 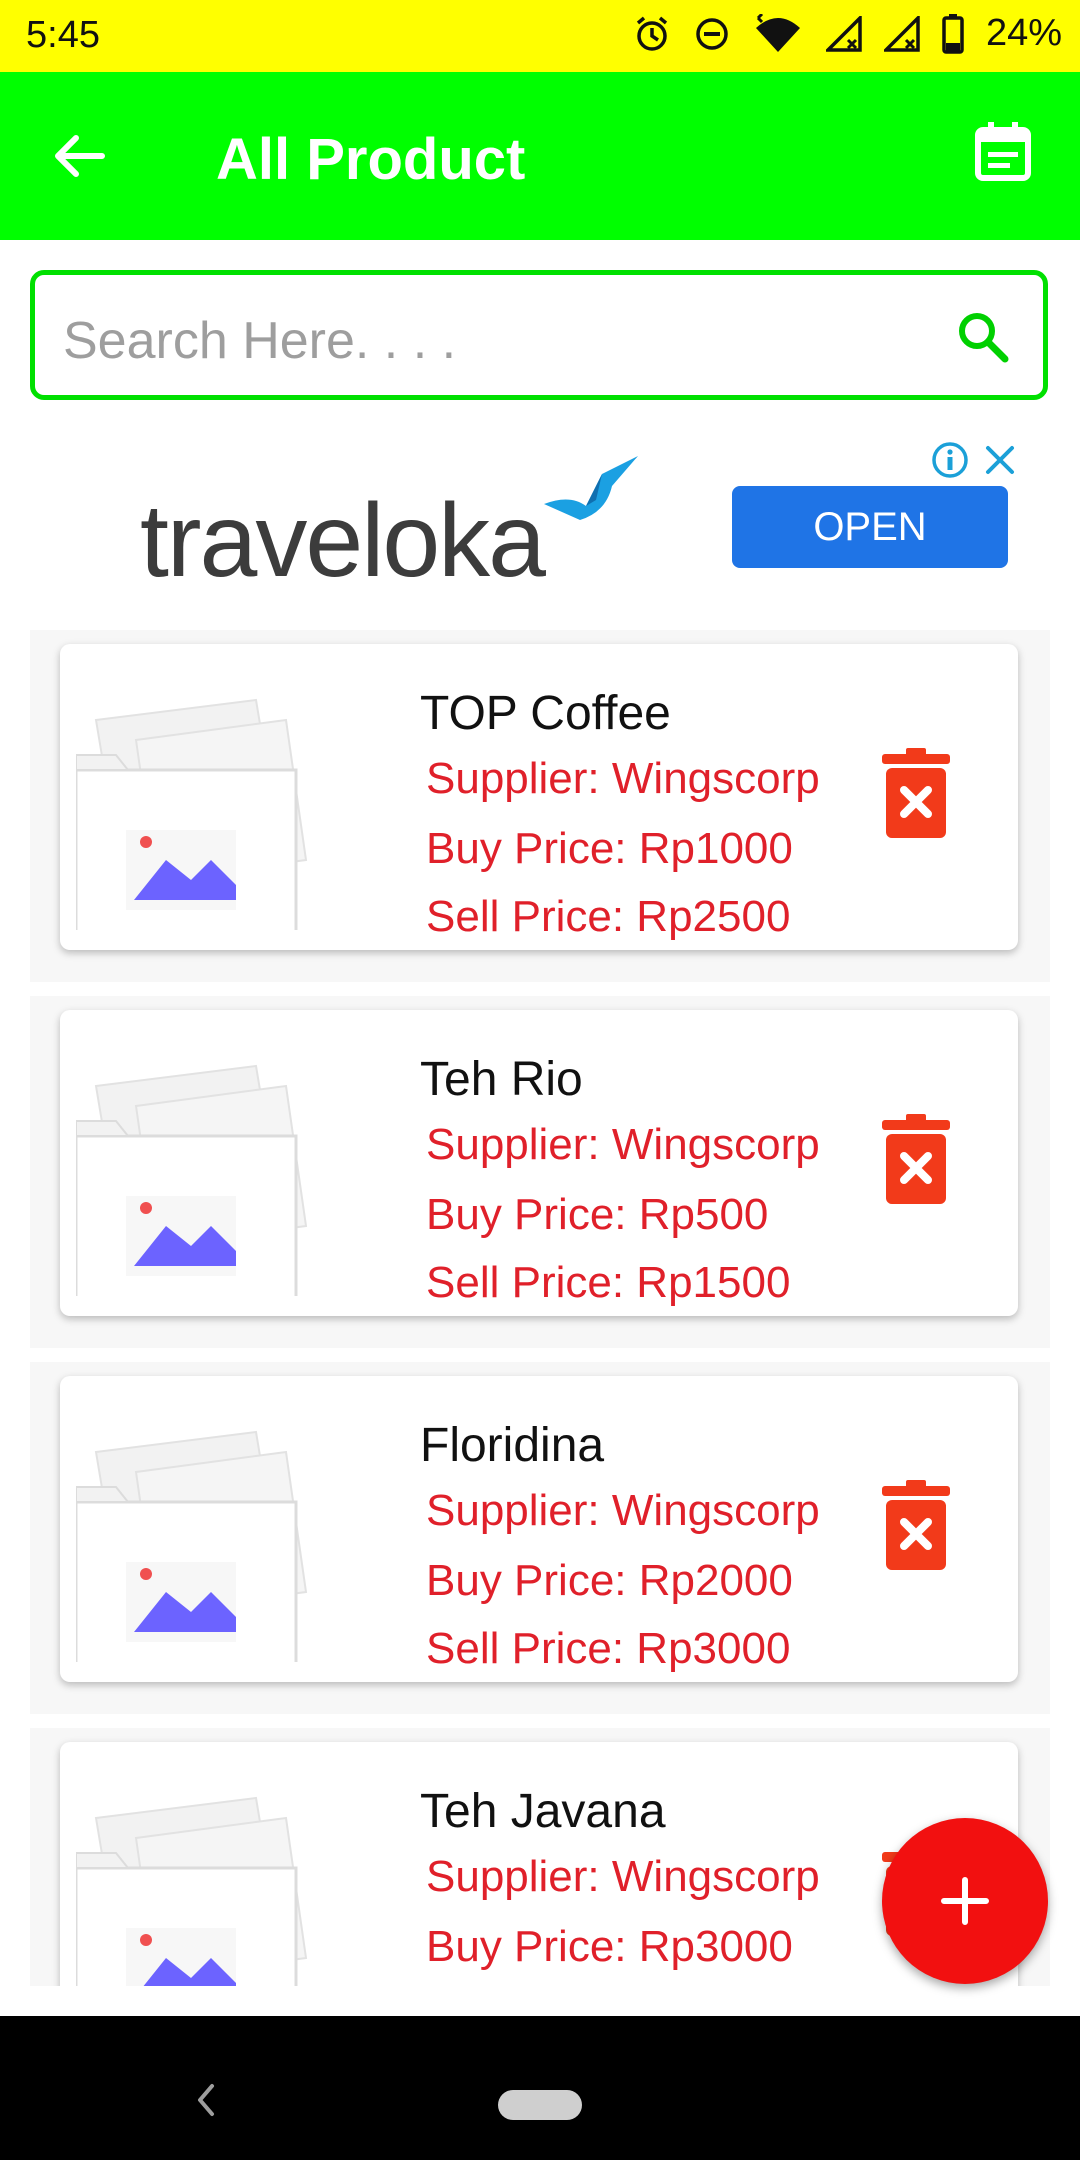 I want to click on bird-logo-icon, so click(x=591, y=488).